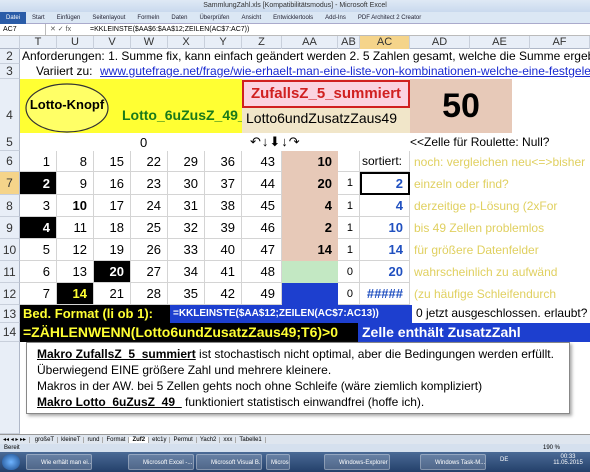 This screenshot has width=590, height=472. I want to click on grid-cell: 3, so click(38, 206).